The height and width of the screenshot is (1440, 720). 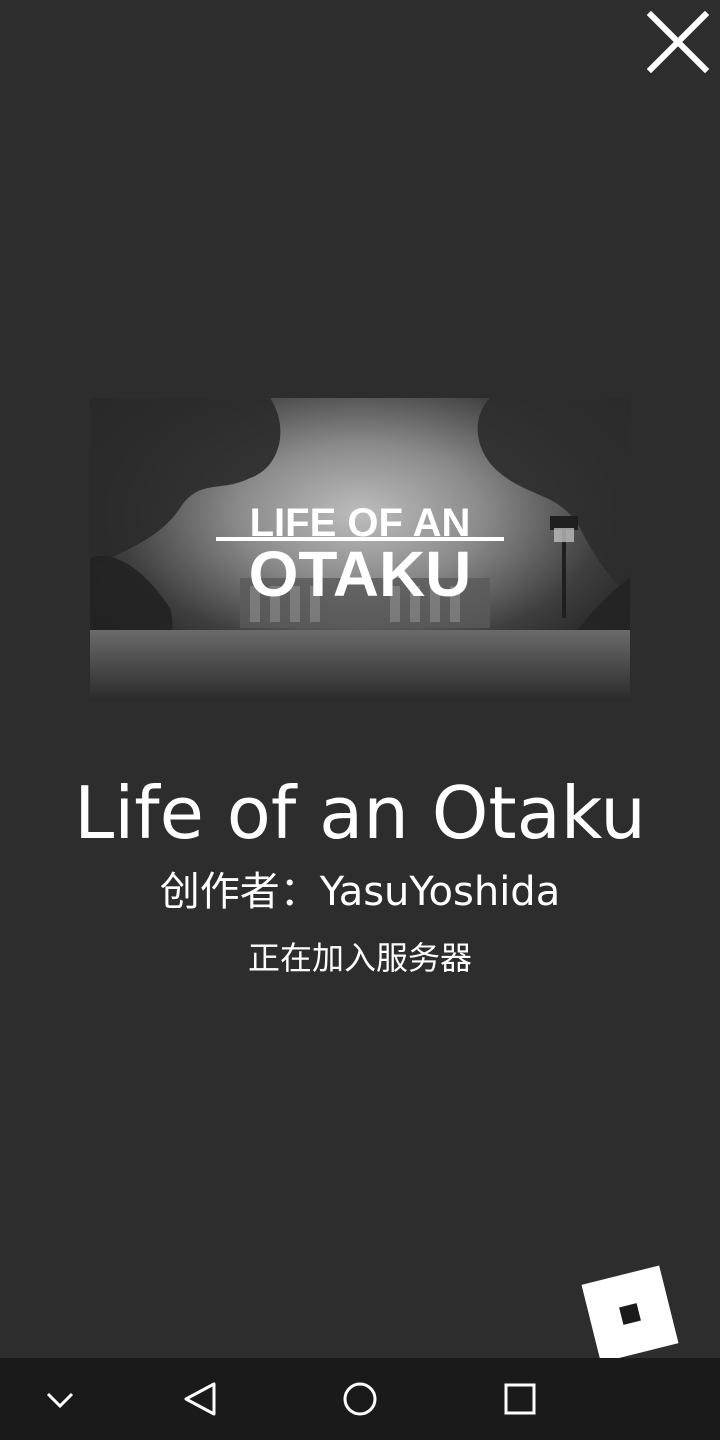 I want to click on roblox-logo-icon, so click(x=630, y=1314).